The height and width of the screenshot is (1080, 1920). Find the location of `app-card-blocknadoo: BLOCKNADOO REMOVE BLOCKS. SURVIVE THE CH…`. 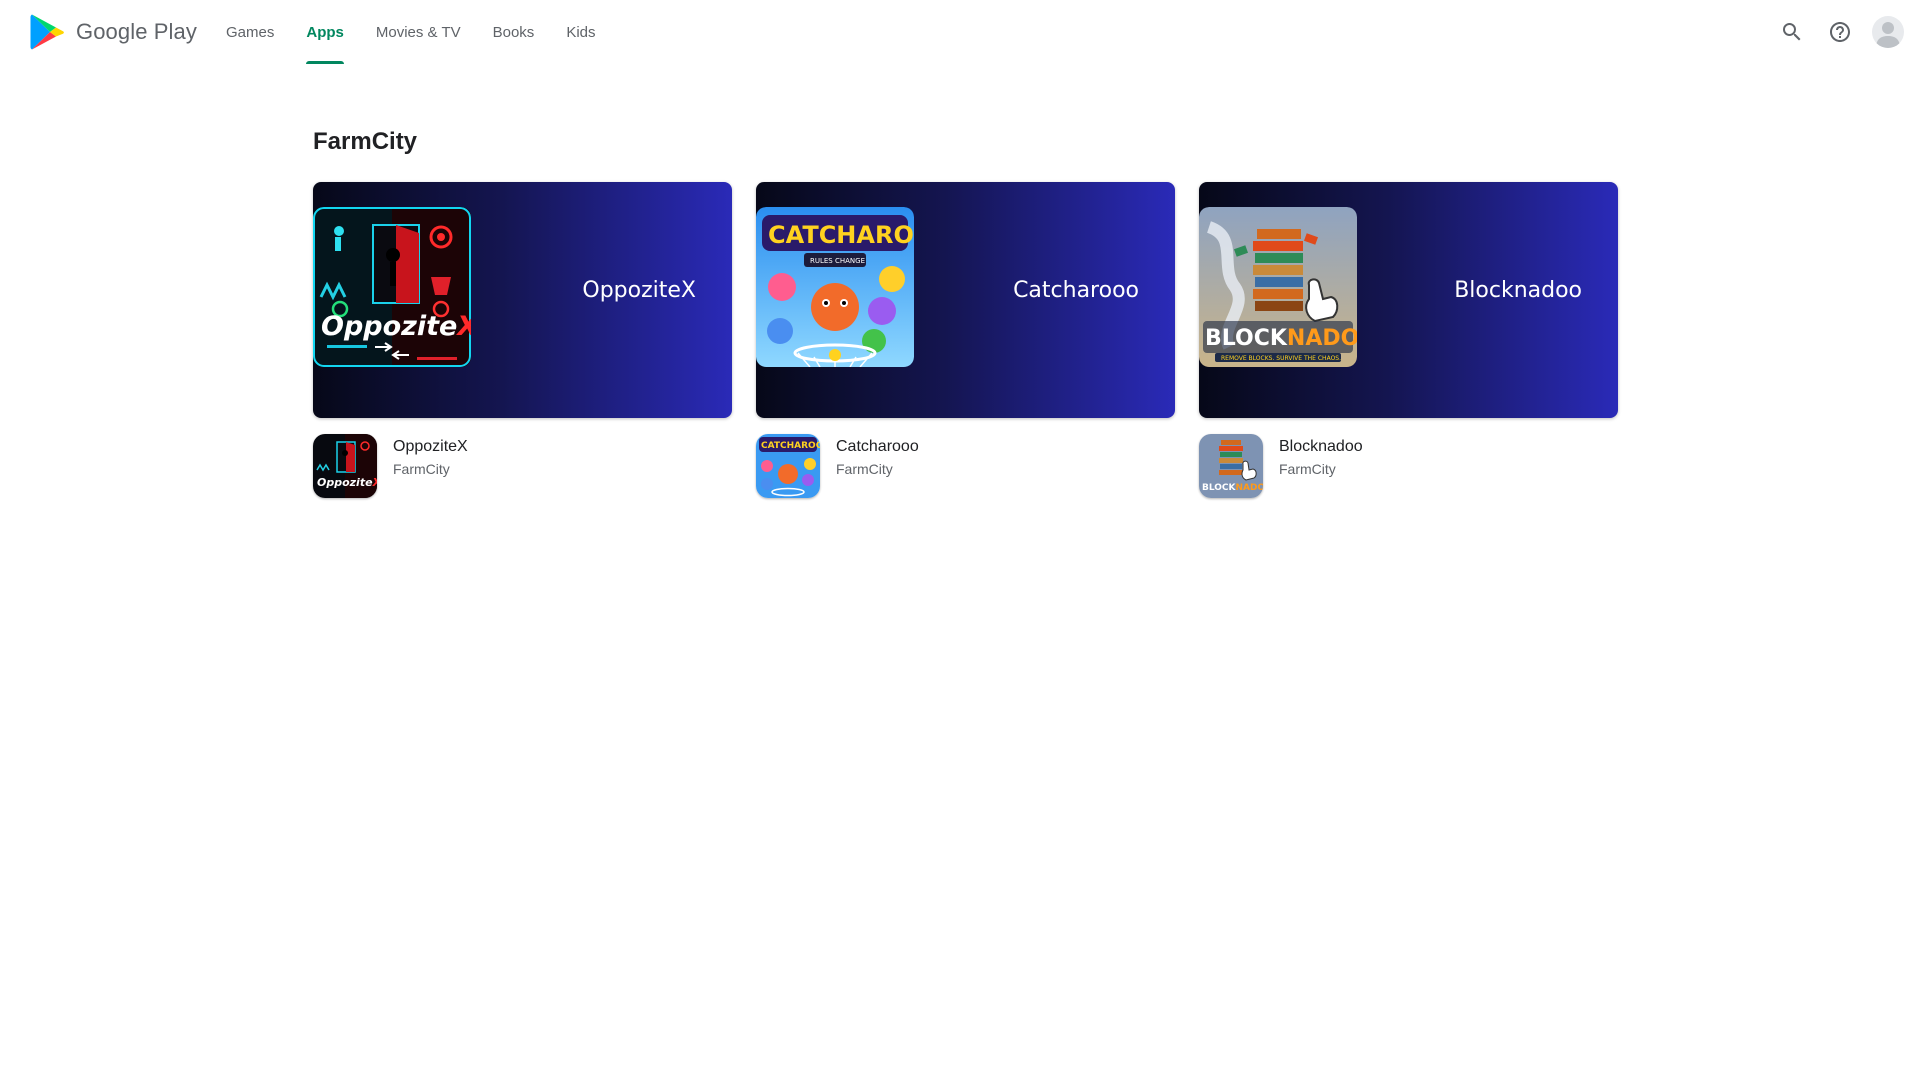

app-card-blocknadoo: BLOCKNADOO REMOVE BLOCKS. SURVIVE THE CH… is located at coordinates (1408, 340).